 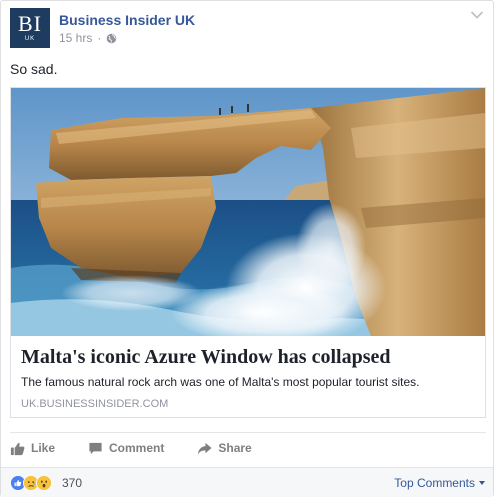 I want to click on like-button: Like, so click(x=32, y=448).